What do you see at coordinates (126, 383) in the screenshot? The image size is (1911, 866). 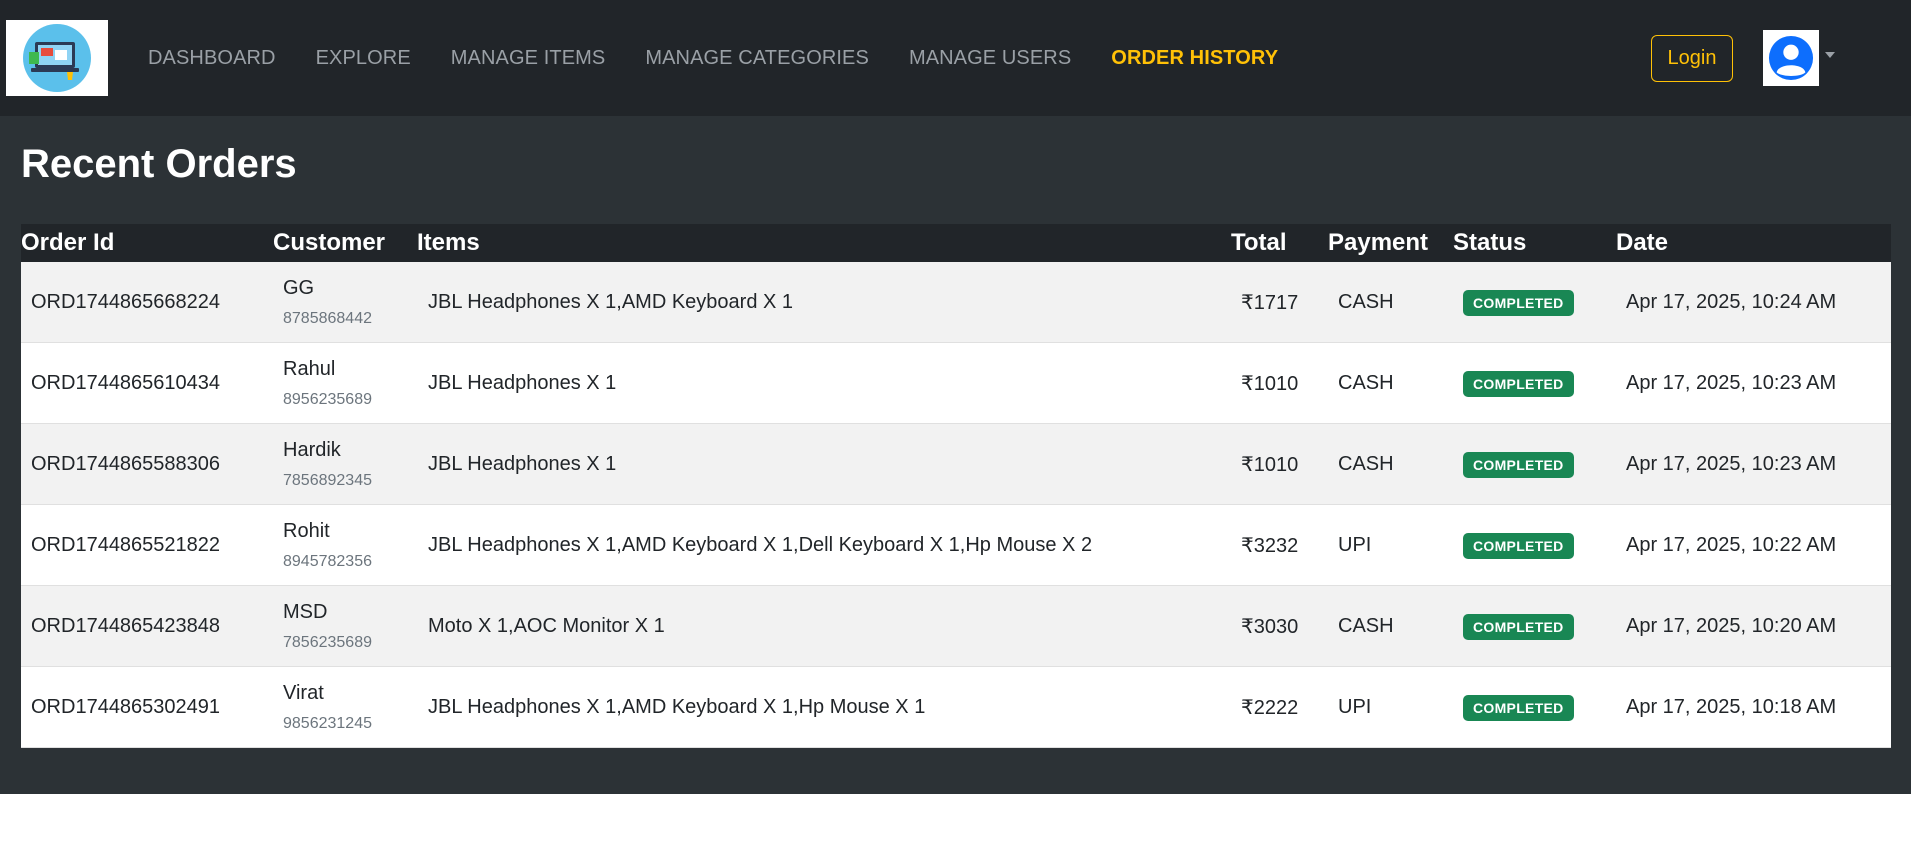 I see `order-id: ORD1744865610434` at bounding box center [126, 383].